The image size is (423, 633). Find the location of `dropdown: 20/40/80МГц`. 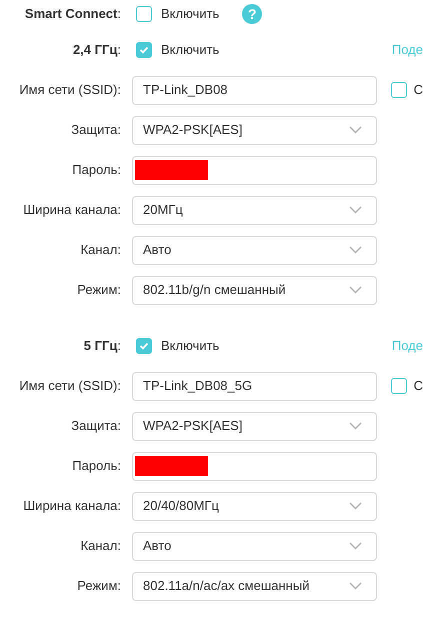

dropdown: 20/40/80МГц is located at coordinates (254, 506).